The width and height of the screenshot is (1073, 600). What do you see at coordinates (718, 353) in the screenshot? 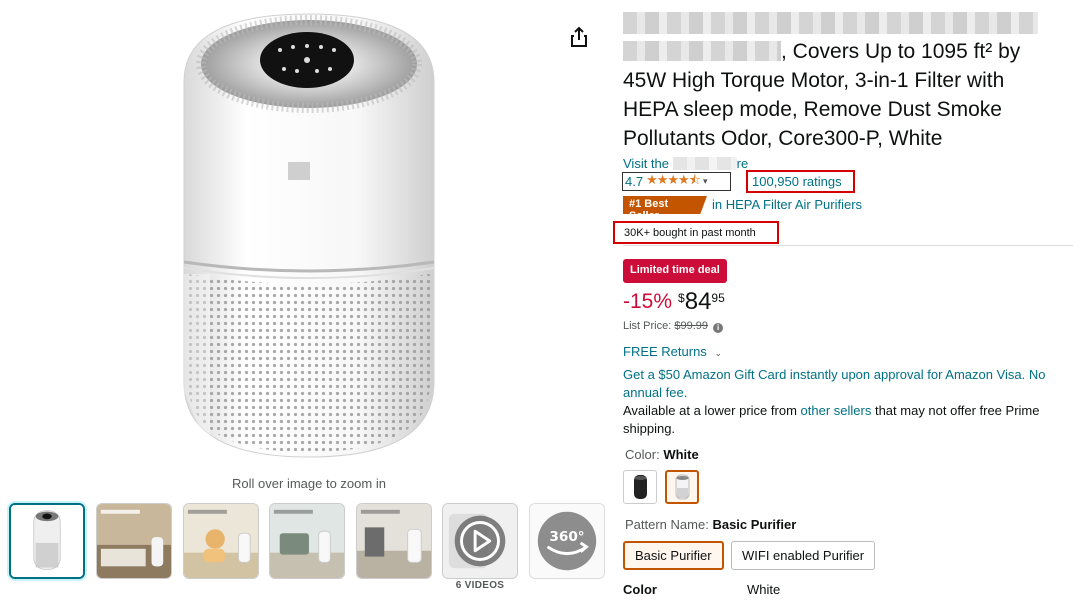
I see `chevron-down-icon: ⌄` at bounding box center [718, 353].